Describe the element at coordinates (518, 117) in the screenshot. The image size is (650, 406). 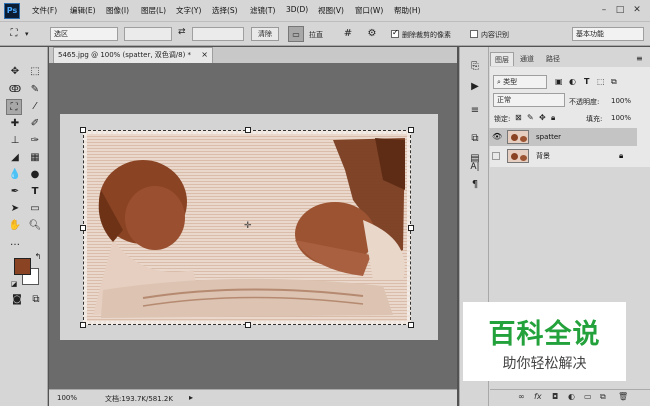
I see `lock-transparent-icon: ⊠` at that location.